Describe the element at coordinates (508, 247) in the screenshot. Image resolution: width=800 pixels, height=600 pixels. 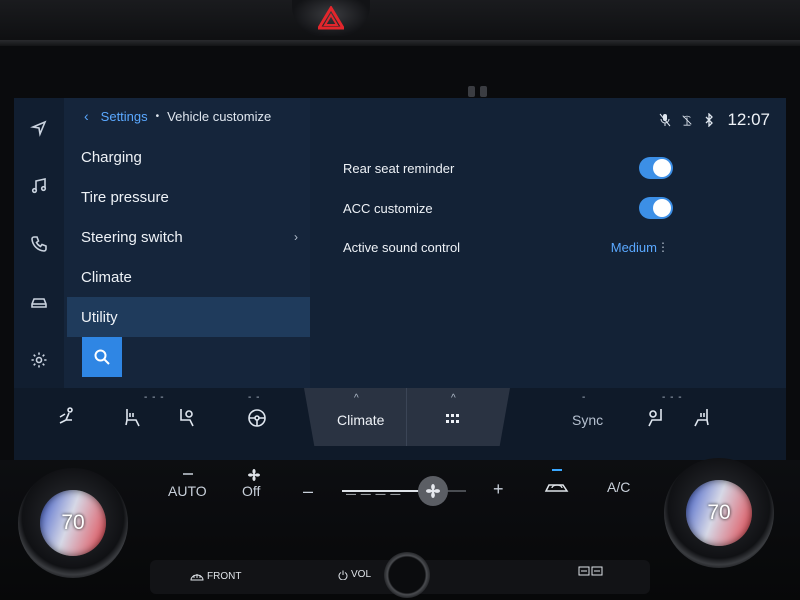
I see `setting-row-active-sound-control: Active sound control Medium ⋮` at that location.